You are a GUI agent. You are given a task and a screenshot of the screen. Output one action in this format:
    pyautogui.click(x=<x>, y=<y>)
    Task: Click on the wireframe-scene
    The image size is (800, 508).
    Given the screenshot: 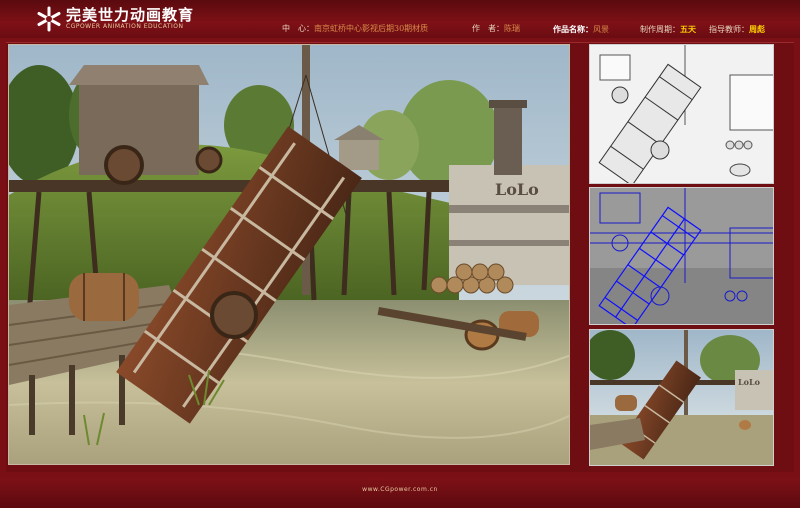 What is the action you would take?
    pyautogui.click(x=681, y=256)
    